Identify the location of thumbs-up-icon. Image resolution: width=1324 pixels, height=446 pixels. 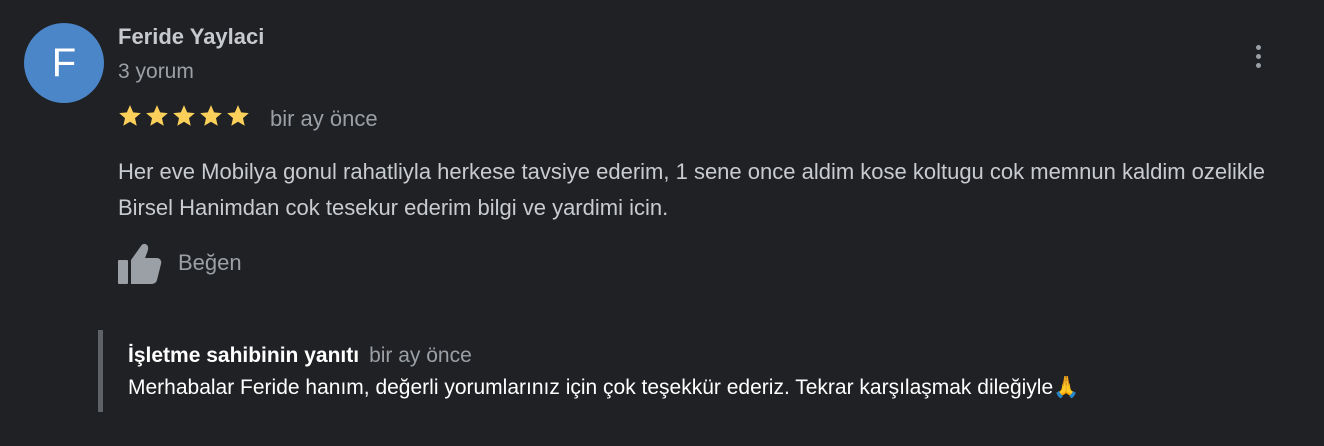
(140, 263).